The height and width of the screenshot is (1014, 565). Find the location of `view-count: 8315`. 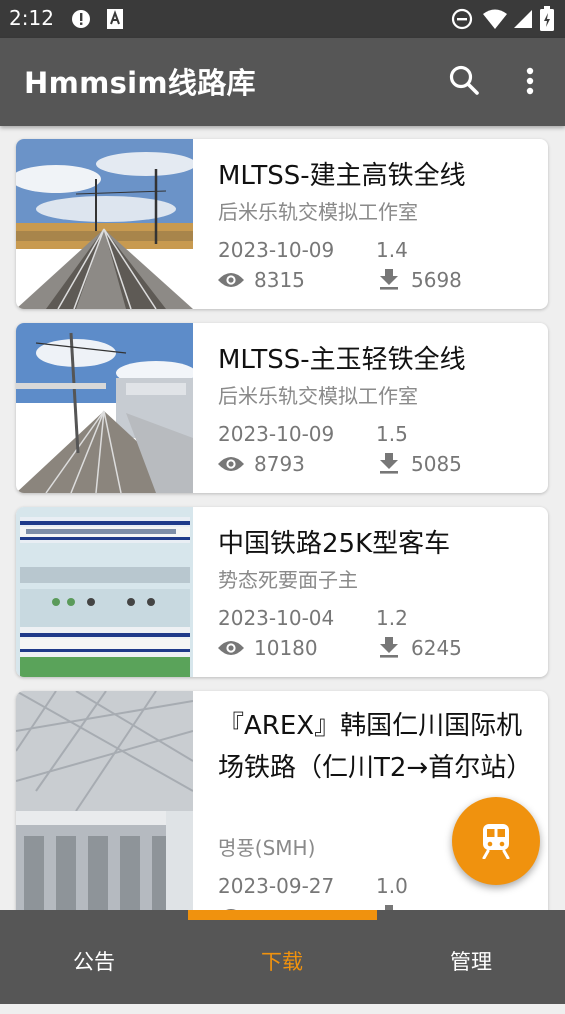

view-count: 8315 is located at coordinates (279, 280).